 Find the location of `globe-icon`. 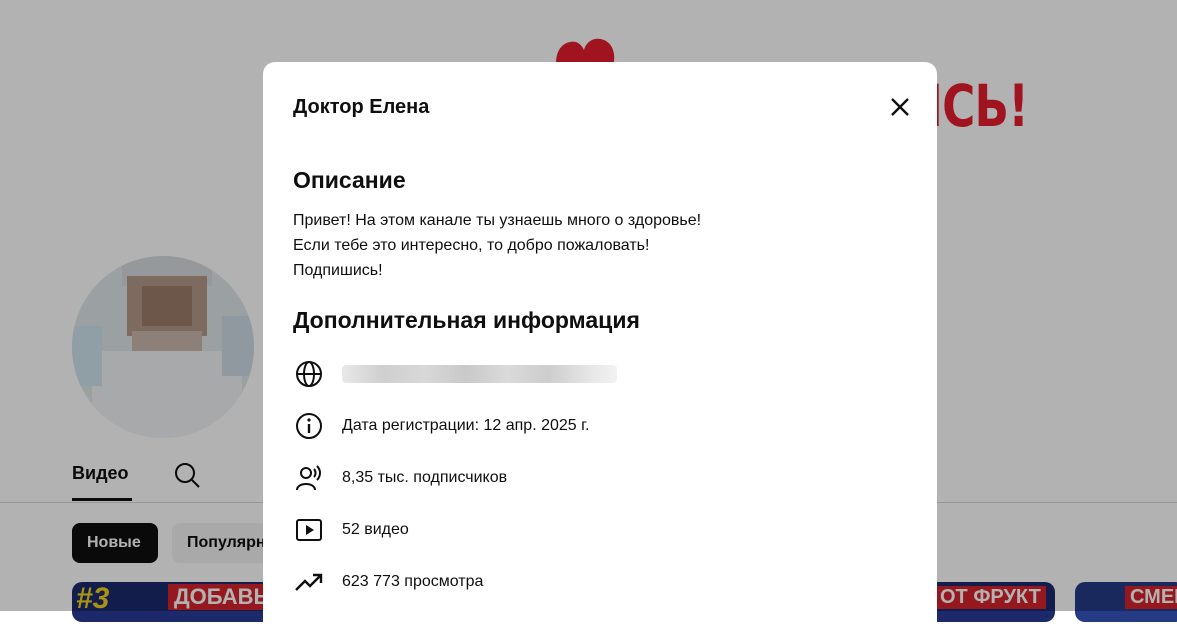

globe-icon is located at coordinates (309, 374).